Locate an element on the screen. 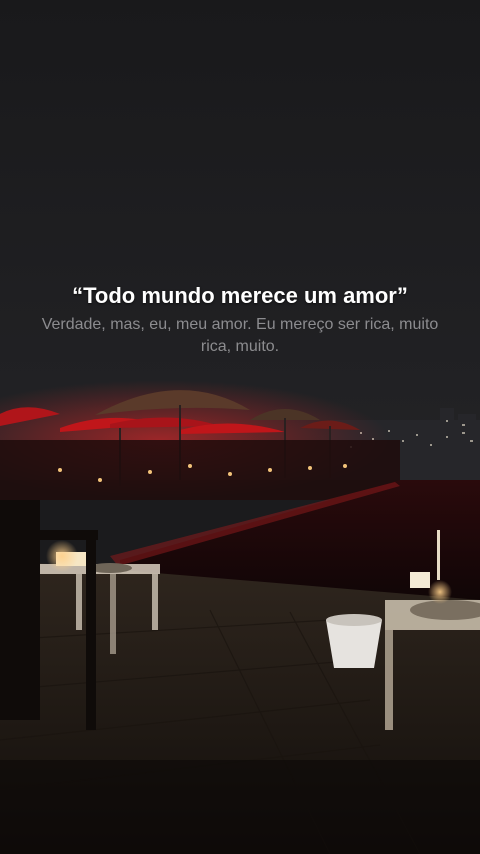 Image resolution: width=480 pixels, height=854 pixels. candle-holder-right is located at coordinates (420, 580).